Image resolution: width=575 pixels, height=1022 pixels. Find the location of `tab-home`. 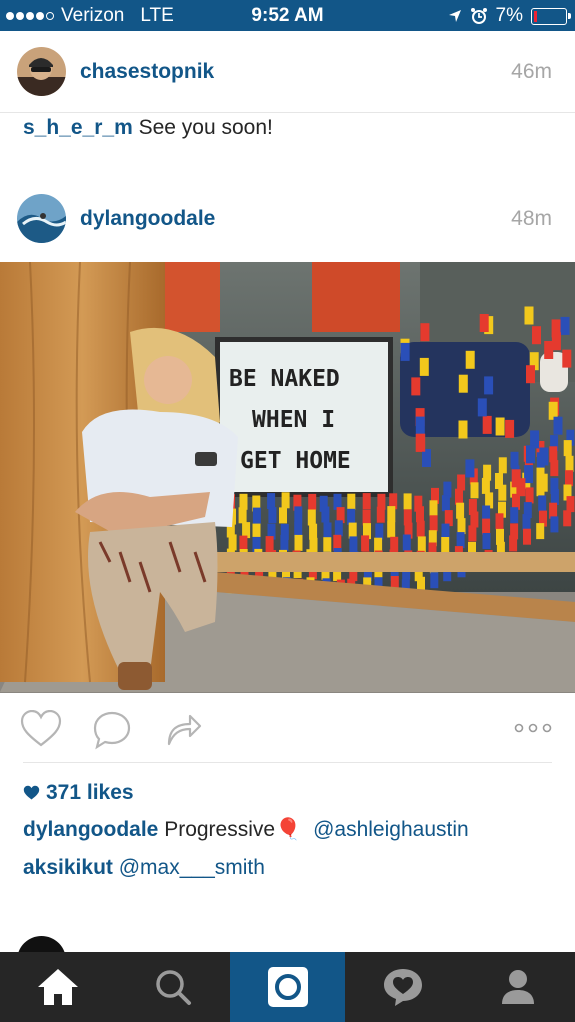

tab-home is located at coordinates (57, 987).